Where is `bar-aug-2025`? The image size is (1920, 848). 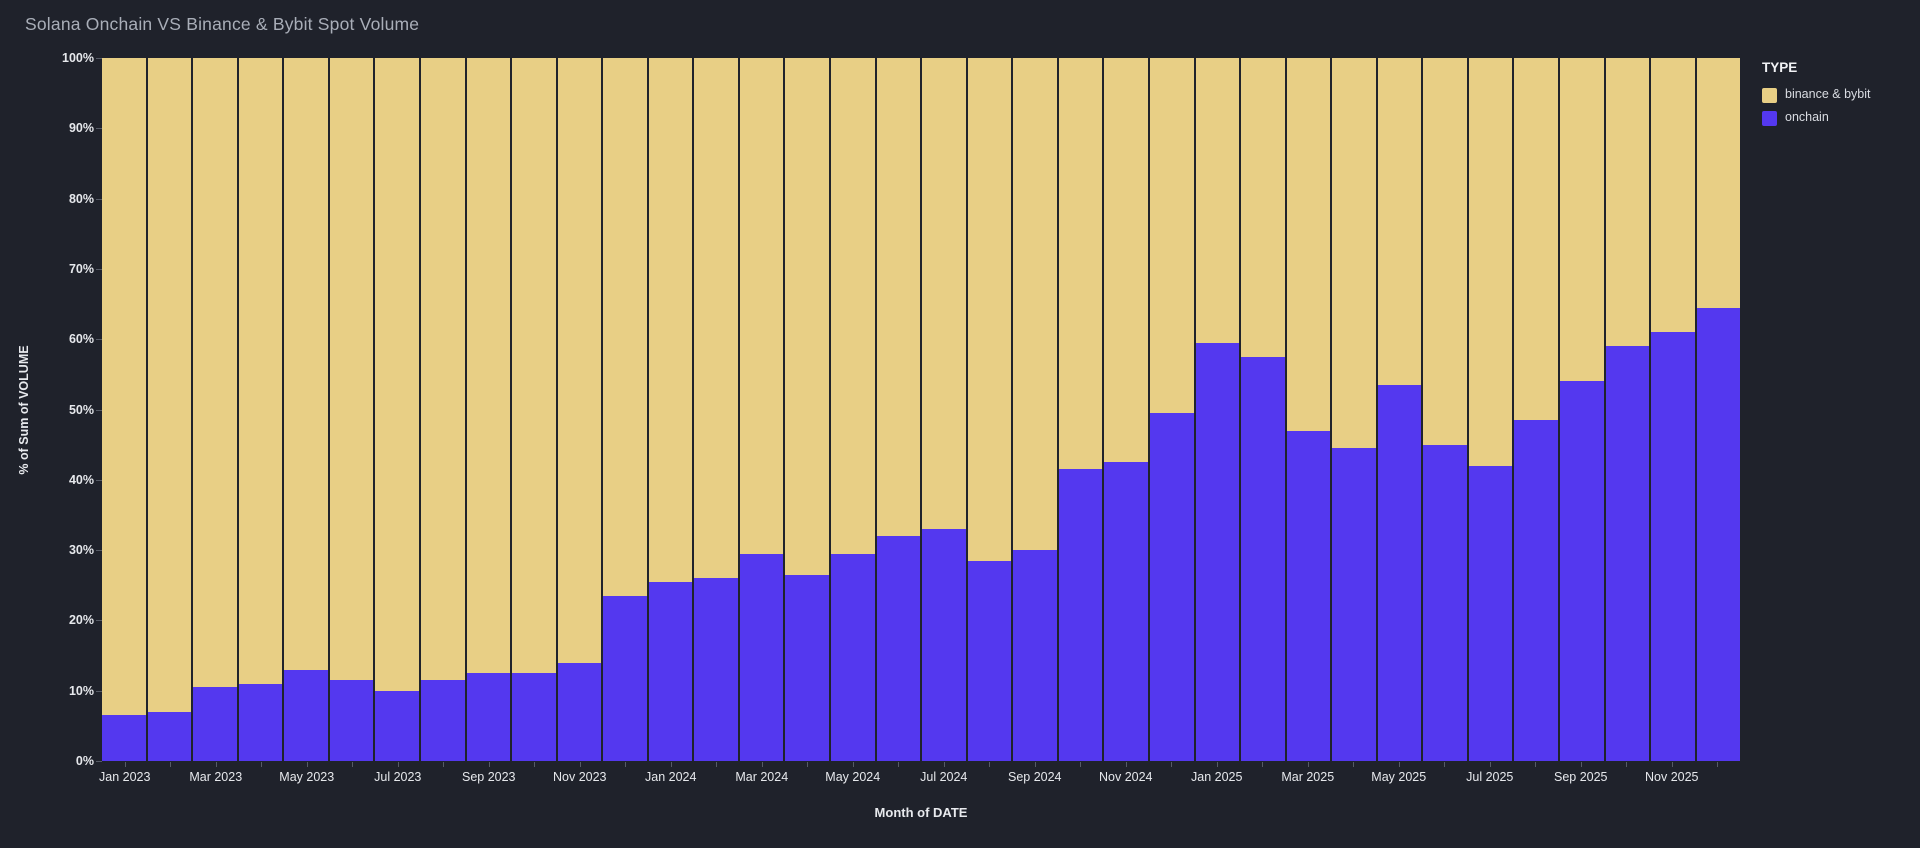 bar-aug-2025 is located at coordinates (1535, 409).